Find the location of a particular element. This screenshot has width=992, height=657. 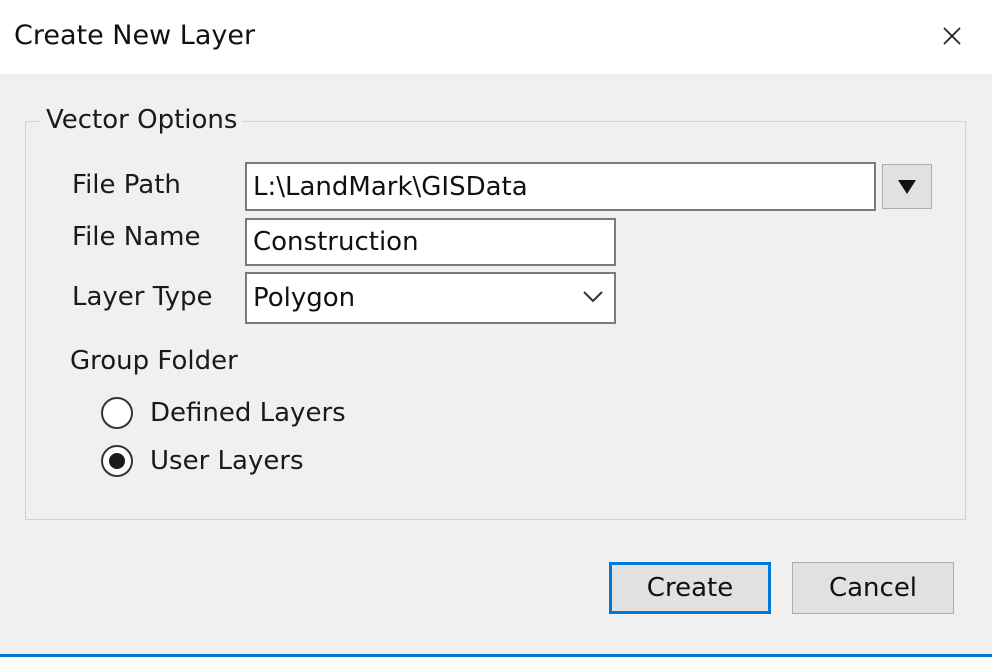

chevron-down-icon is located at coordinates (593, 297).